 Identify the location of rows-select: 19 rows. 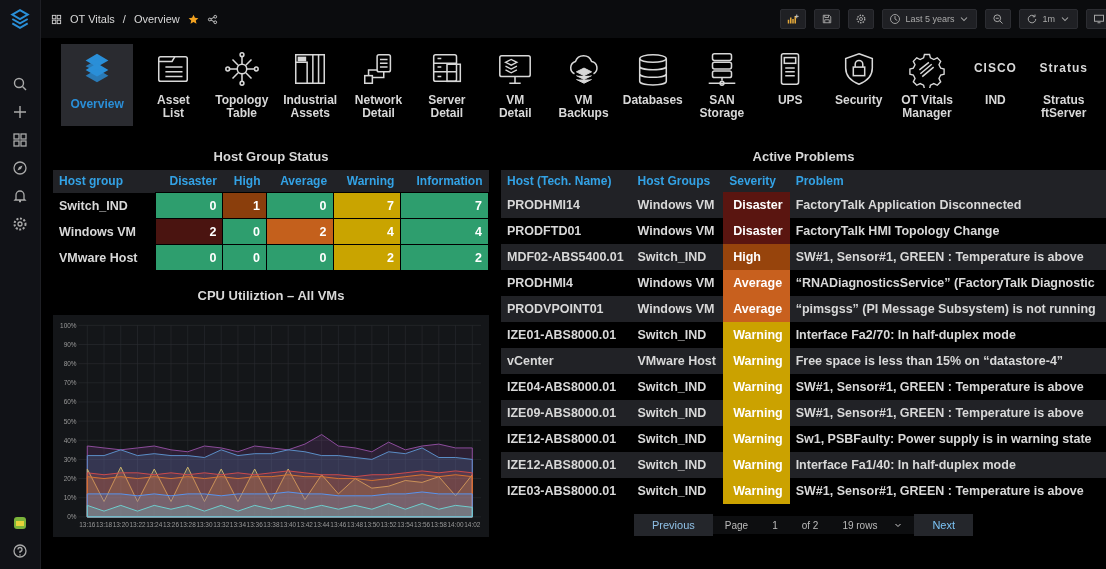
(872, 525).